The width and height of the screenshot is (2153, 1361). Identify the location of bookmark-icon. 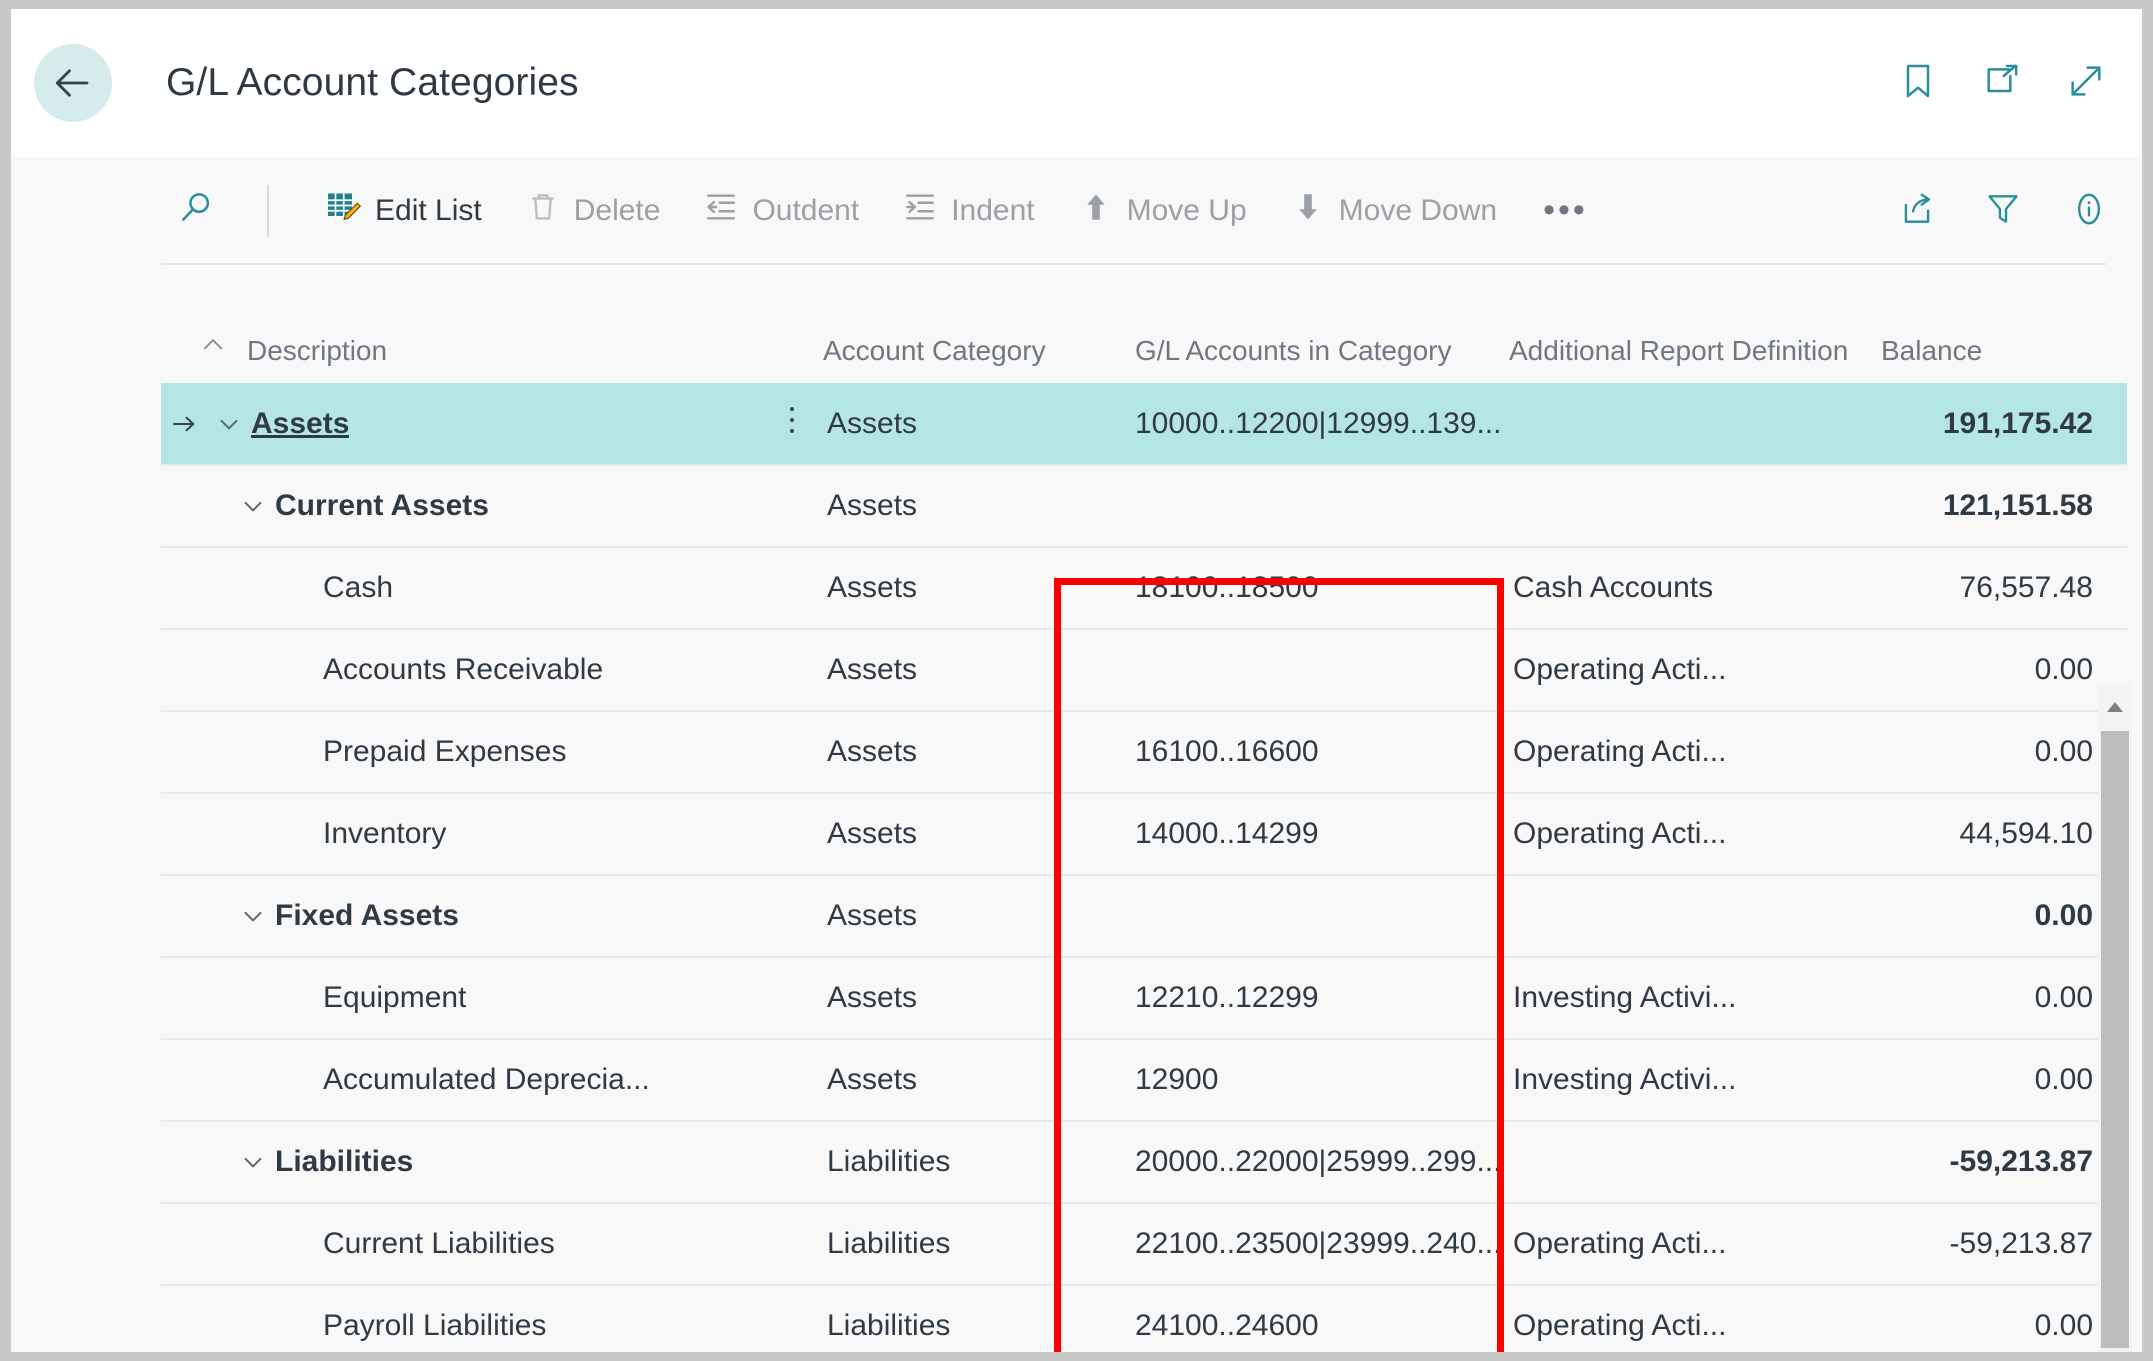
(1918, 83).